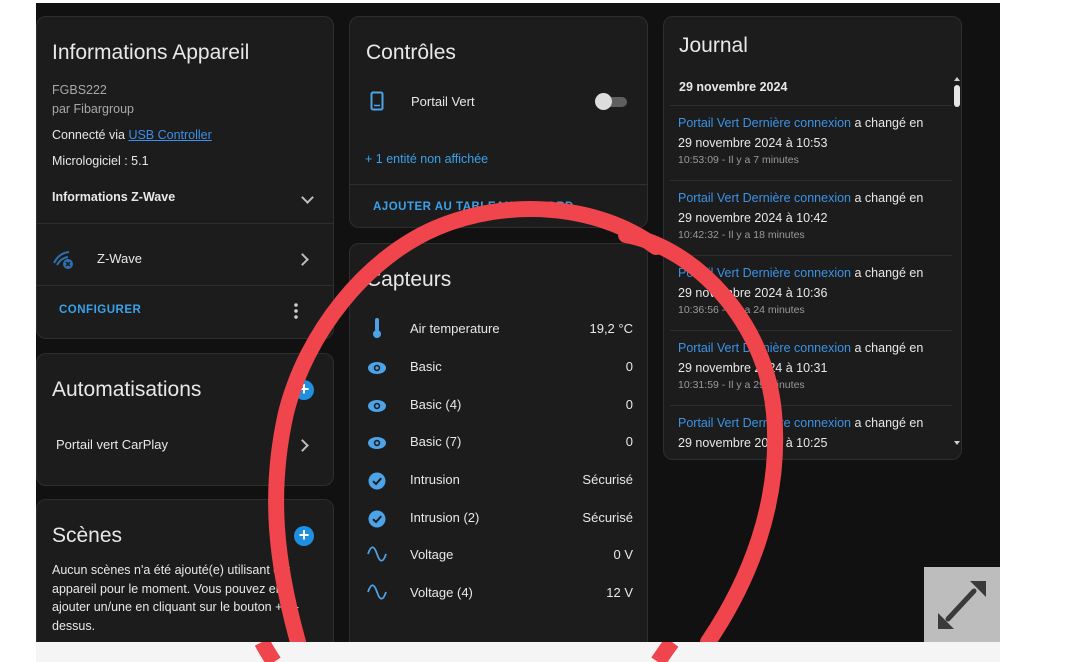 The height and width of the screenshot is (662, 1080). What do you see at coordinates (169, 135) in the screenshot?
I see `usb-controller-link: USB Controller` at bounding box center [169, 135].